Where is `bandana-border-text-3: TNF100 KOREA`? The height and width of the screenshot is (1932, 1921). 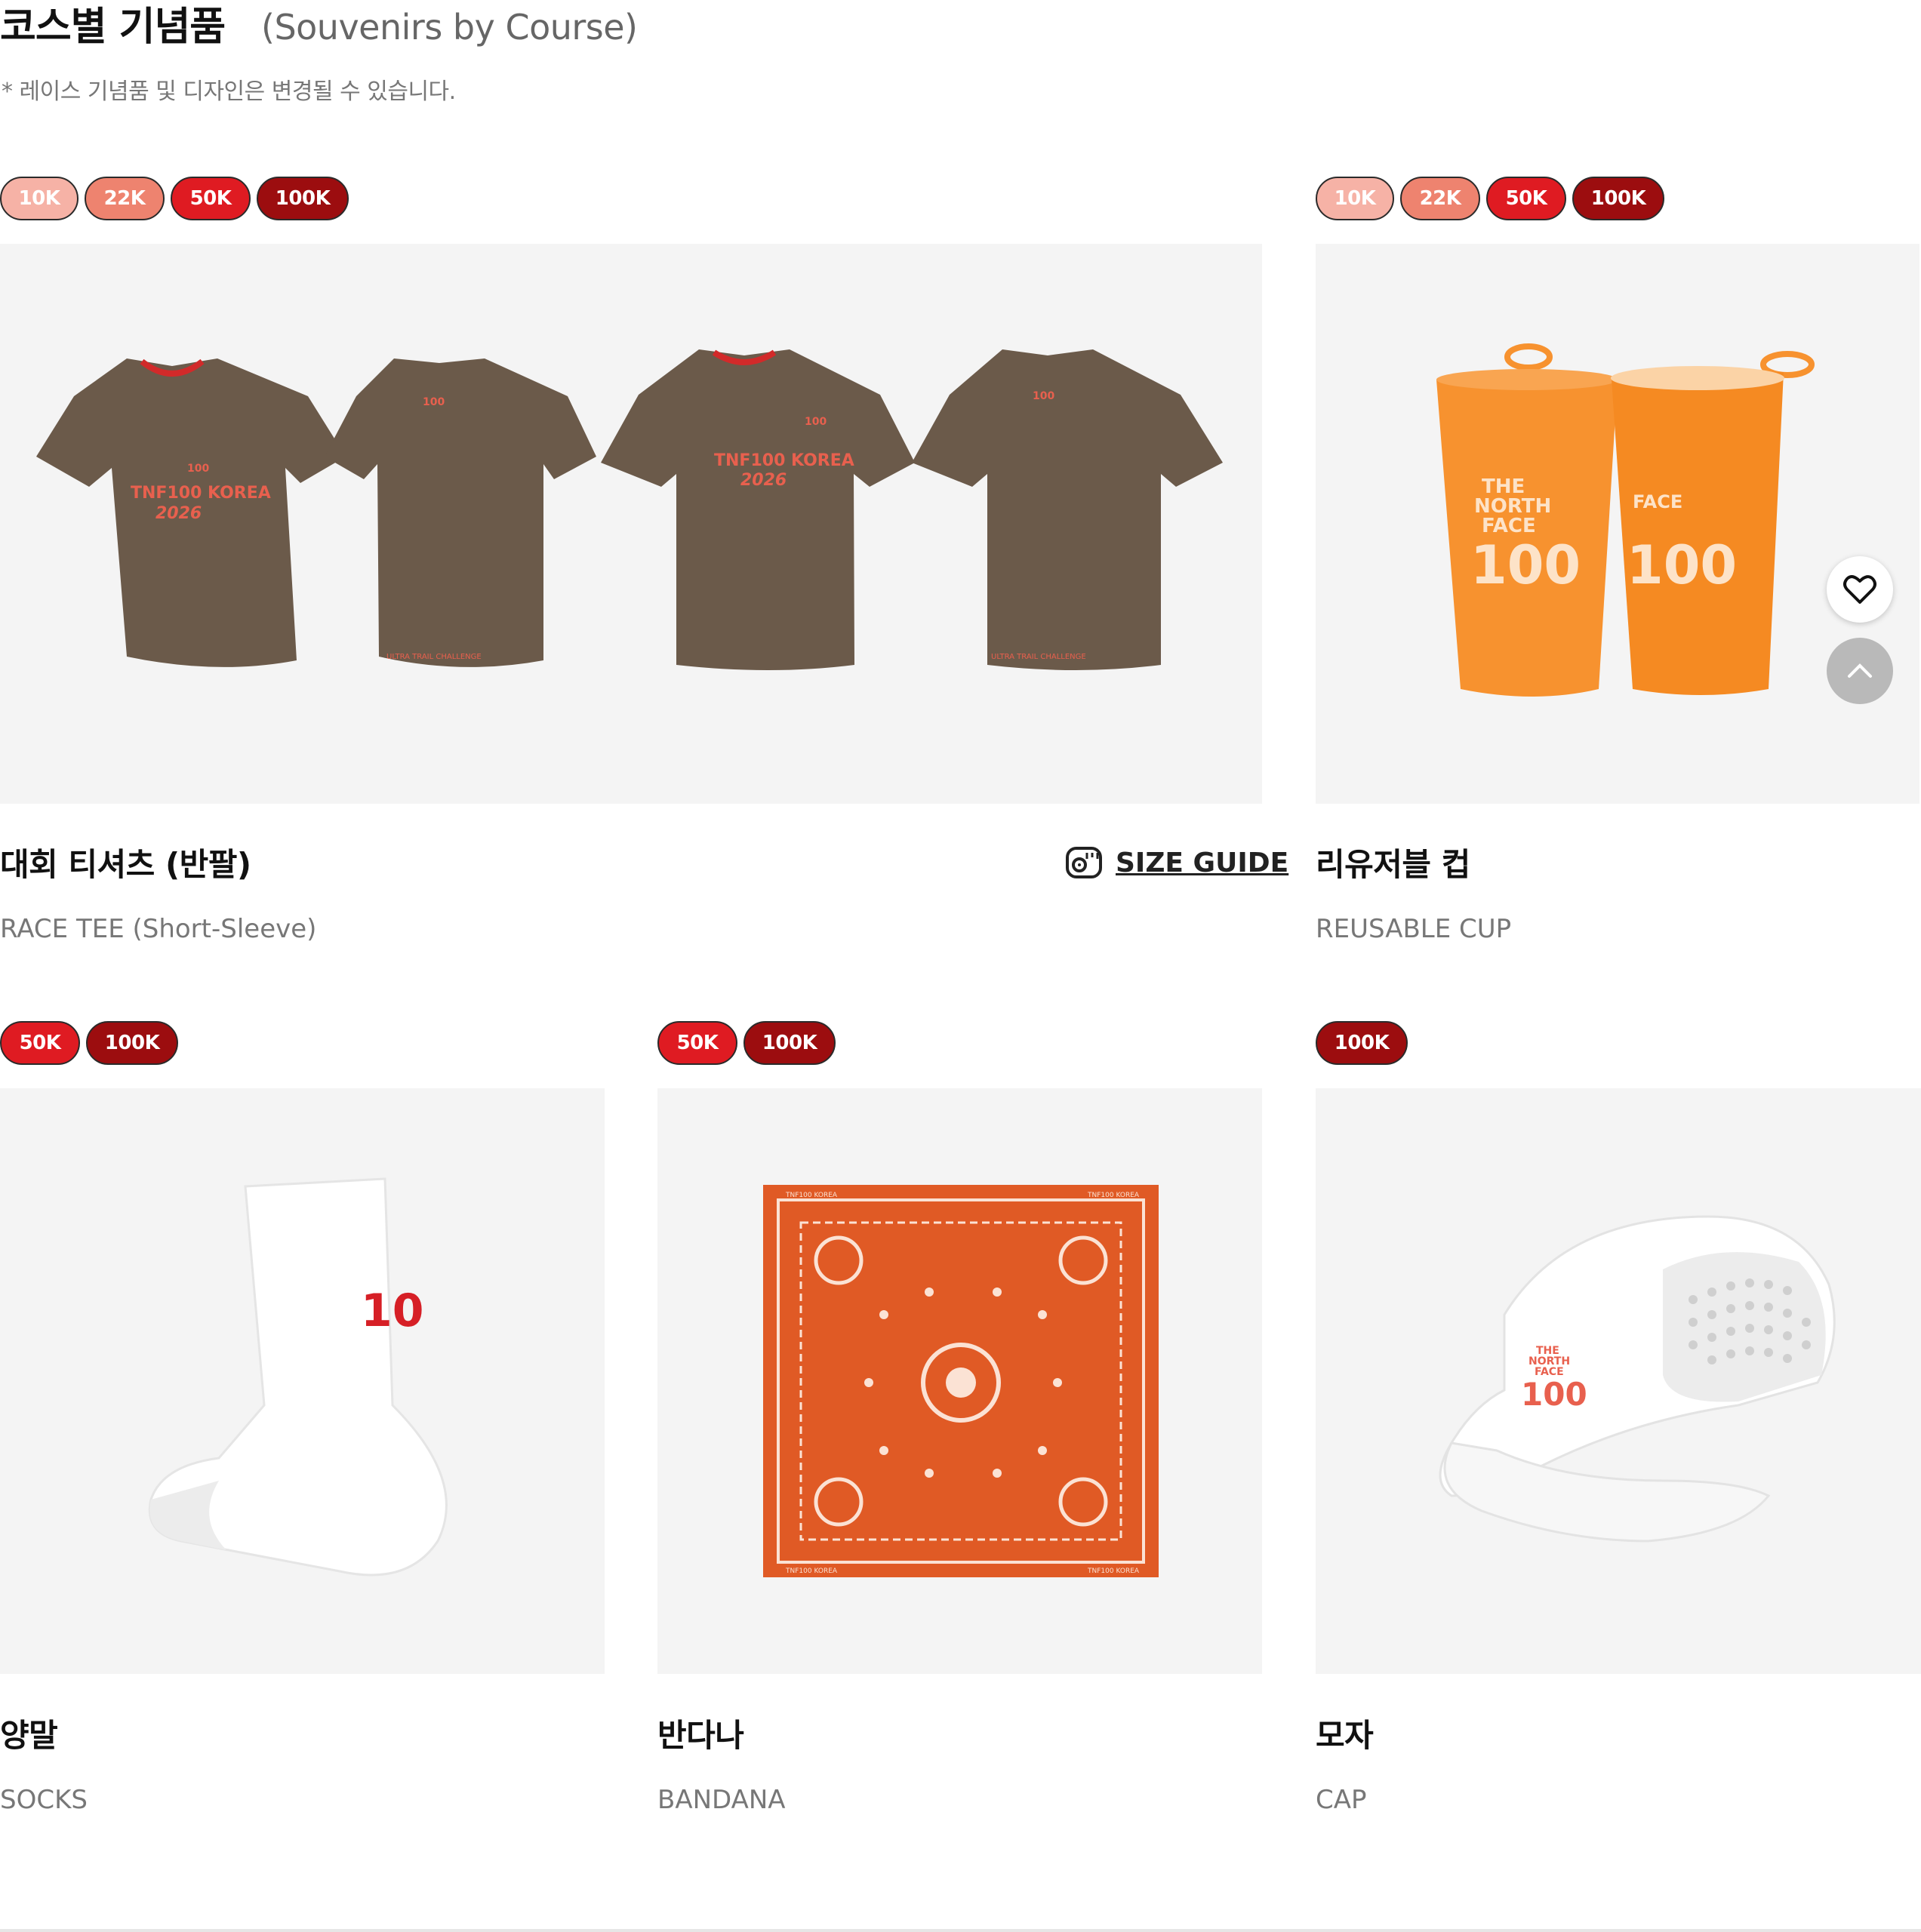
bandana-border-text-3: TNF100 KOREA is located at coordinates (811, 1571).